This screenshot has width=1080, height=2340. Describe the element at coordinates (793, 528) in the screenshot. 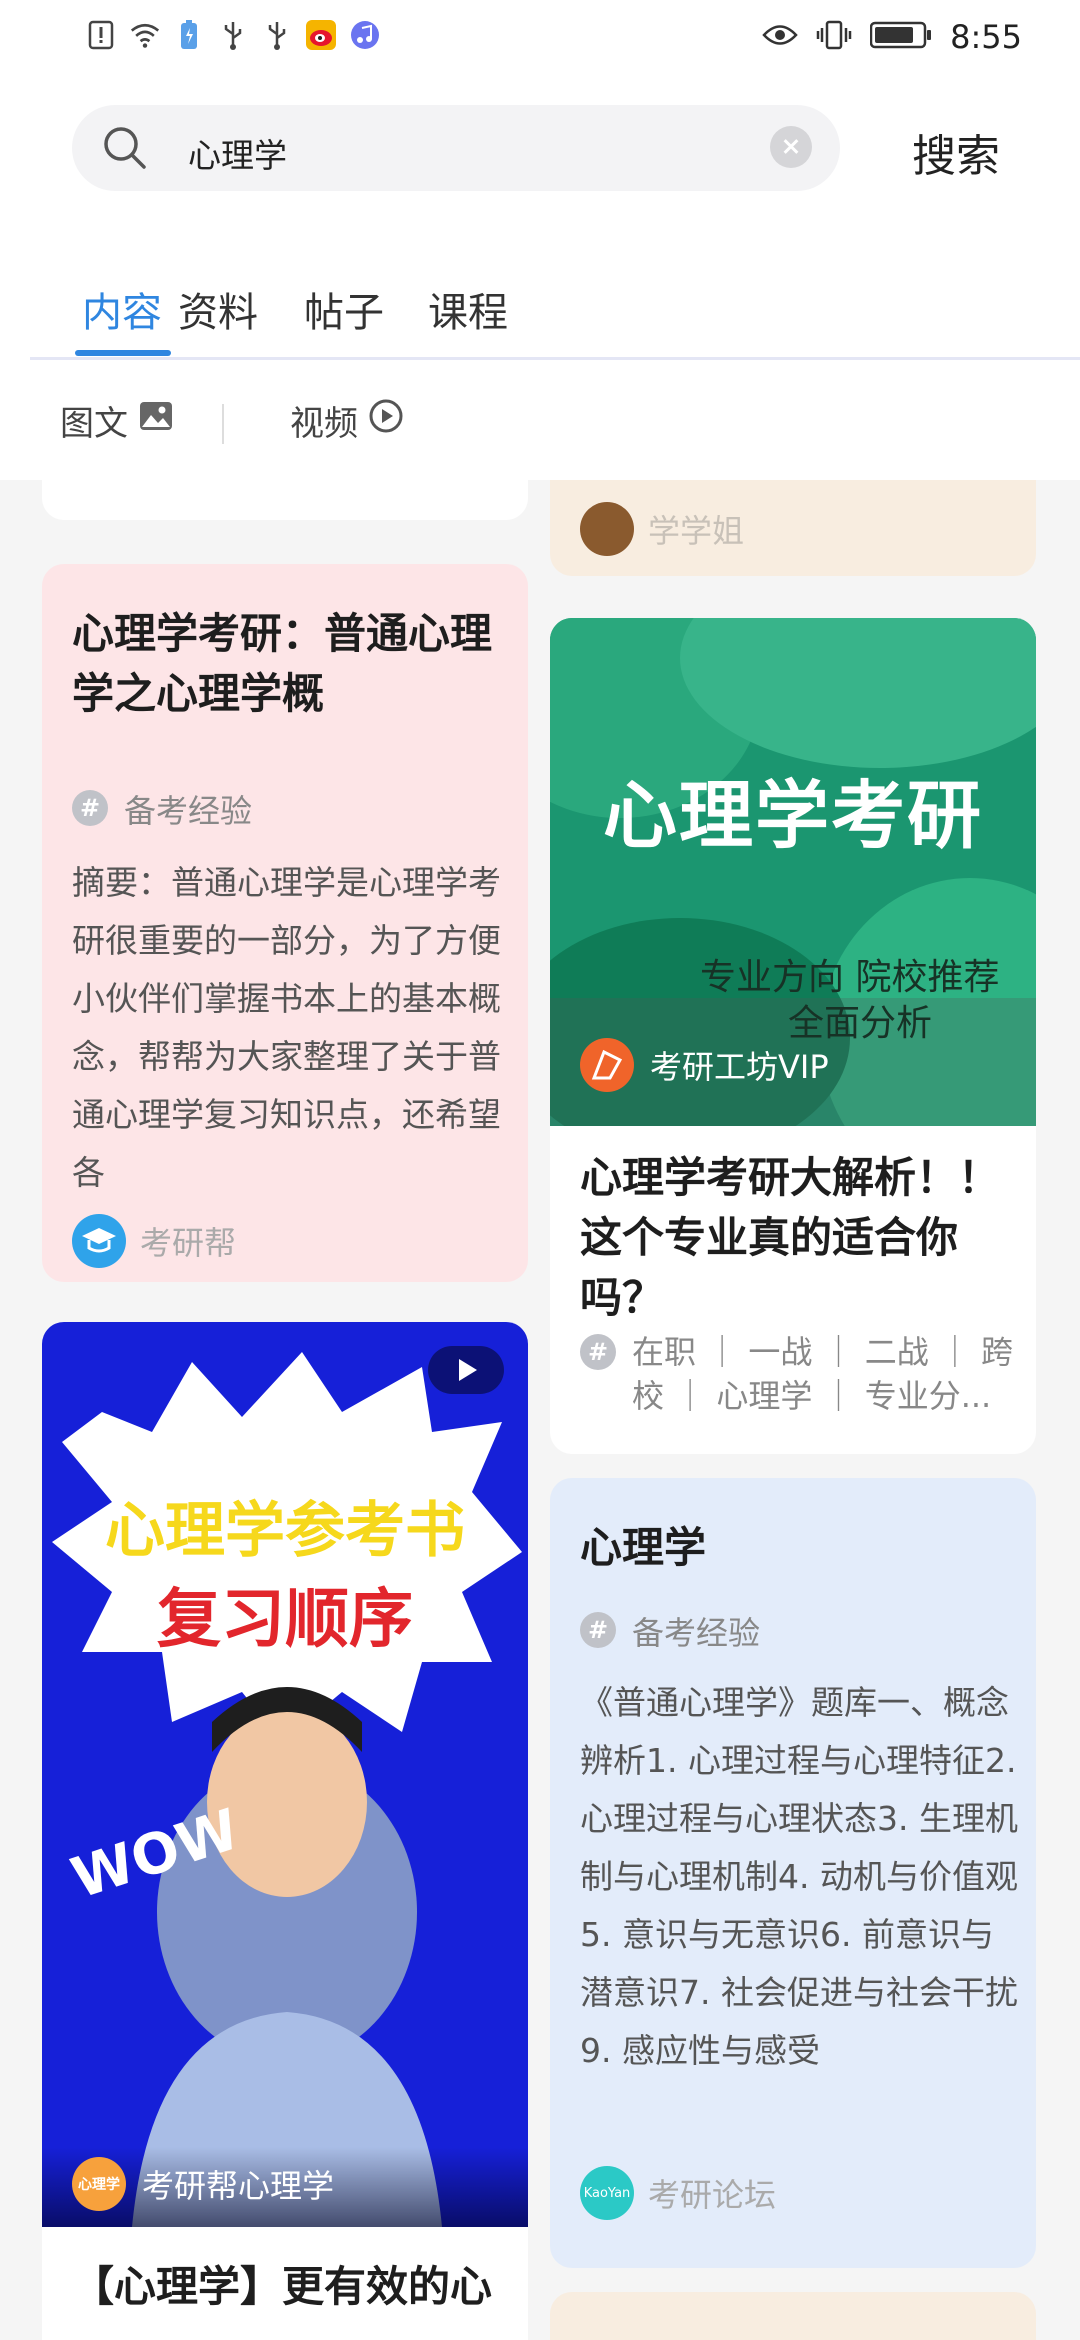

I see `feed-card-partial: 学学姐` at that location.